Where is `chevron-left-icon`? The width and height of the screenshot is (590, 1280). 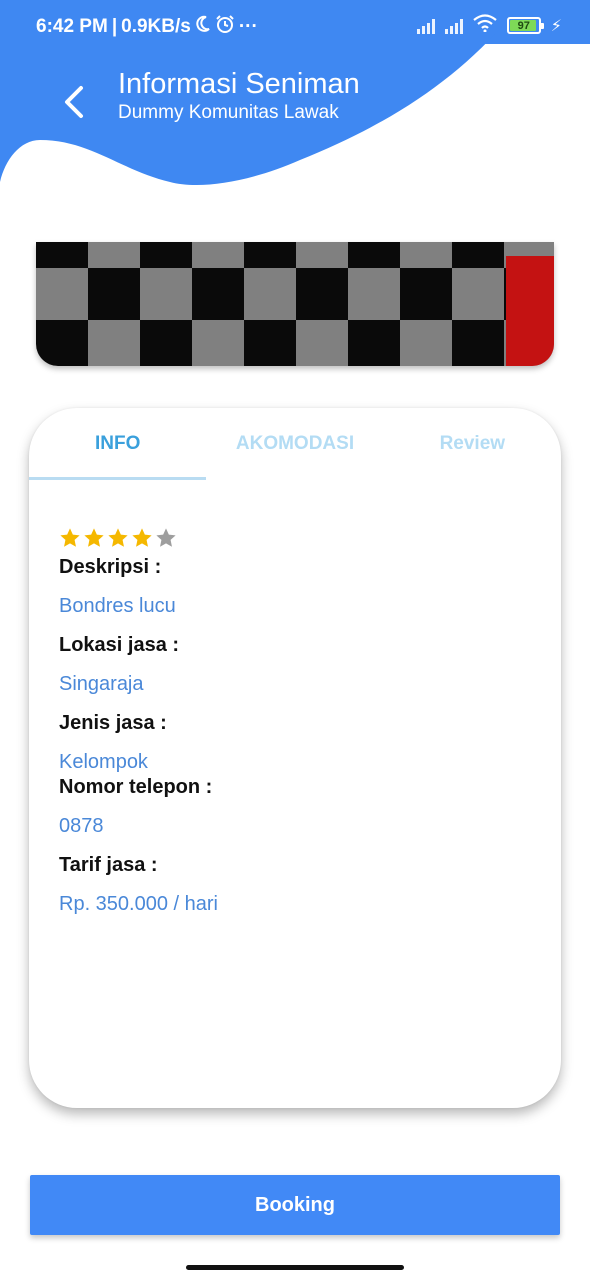 chevron-left-icon is located at coordinates (74, 102).